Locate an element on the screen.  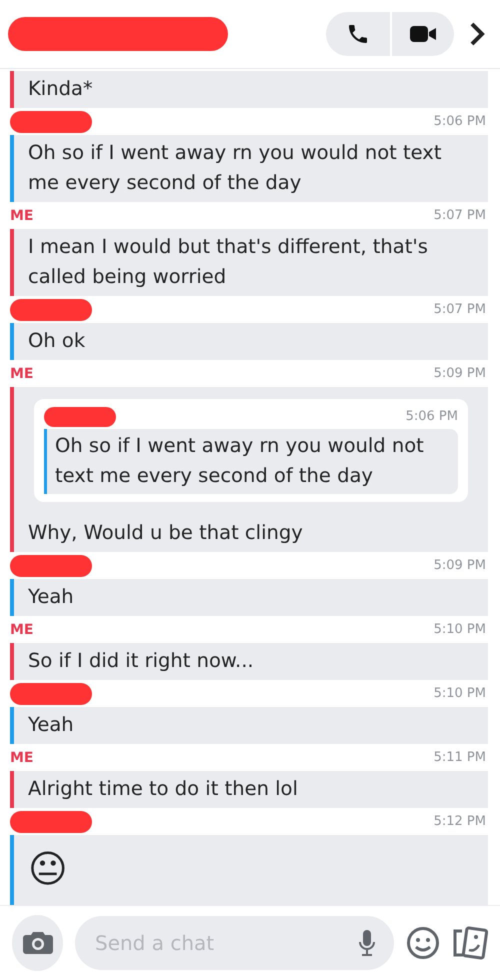
message-time: 5:12 PM is located at coordinates (460, 822).